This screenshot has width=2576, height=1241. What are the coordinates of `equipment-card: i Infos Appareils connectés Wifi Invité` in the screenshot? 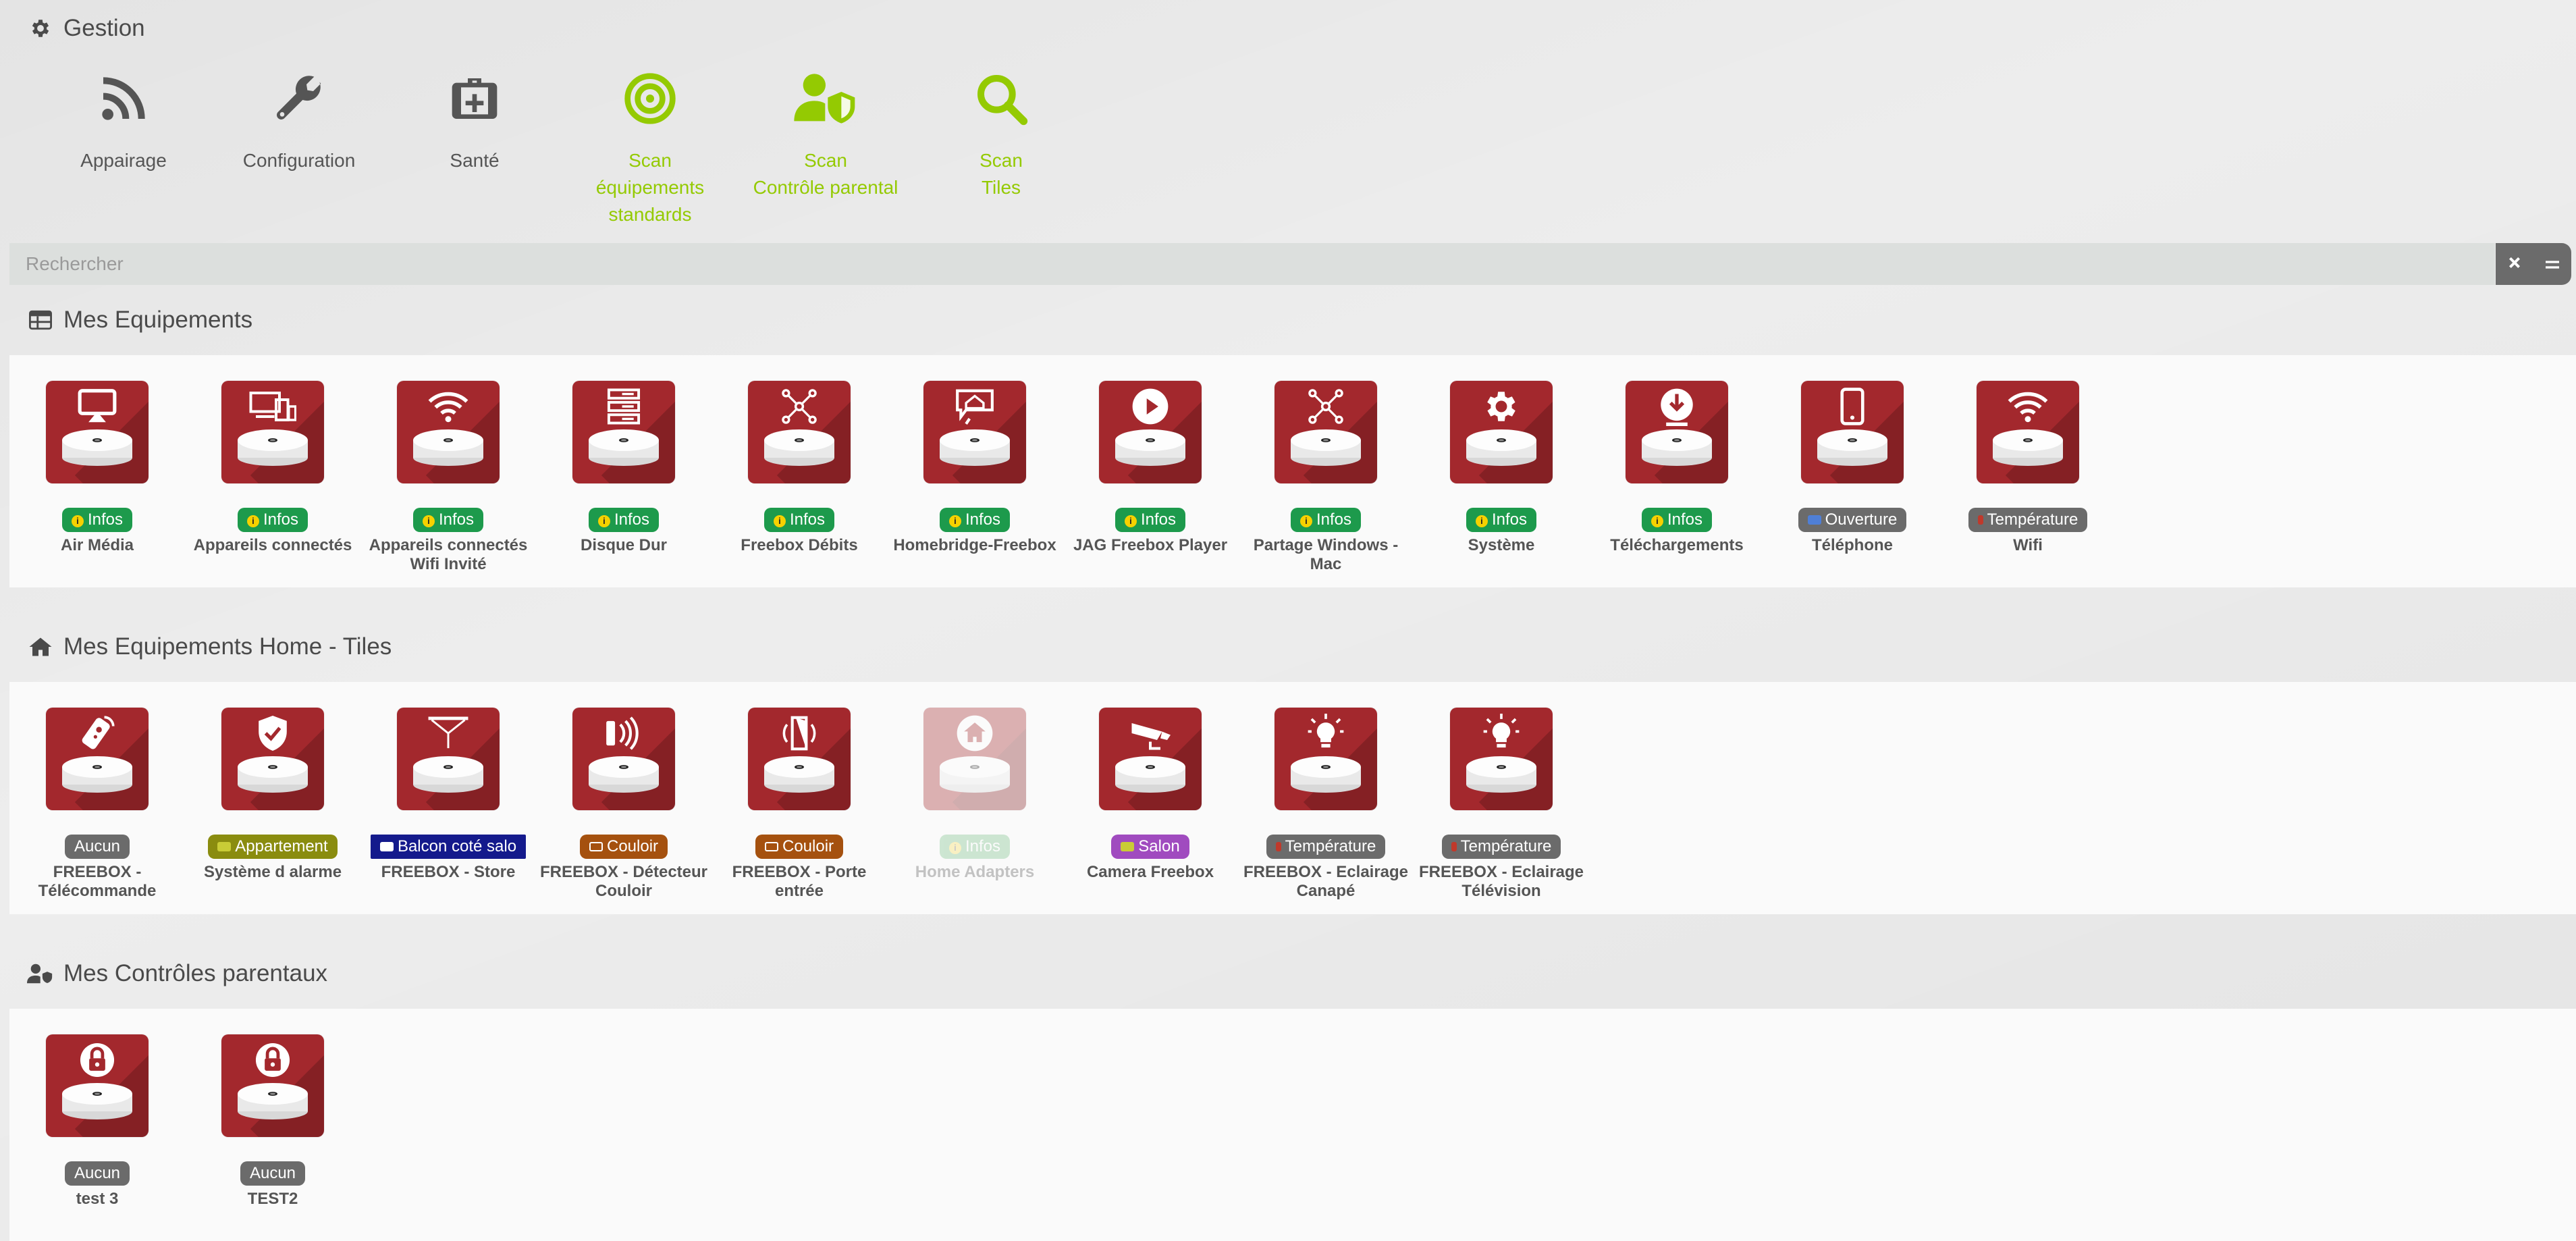 It's located at (448, 477).